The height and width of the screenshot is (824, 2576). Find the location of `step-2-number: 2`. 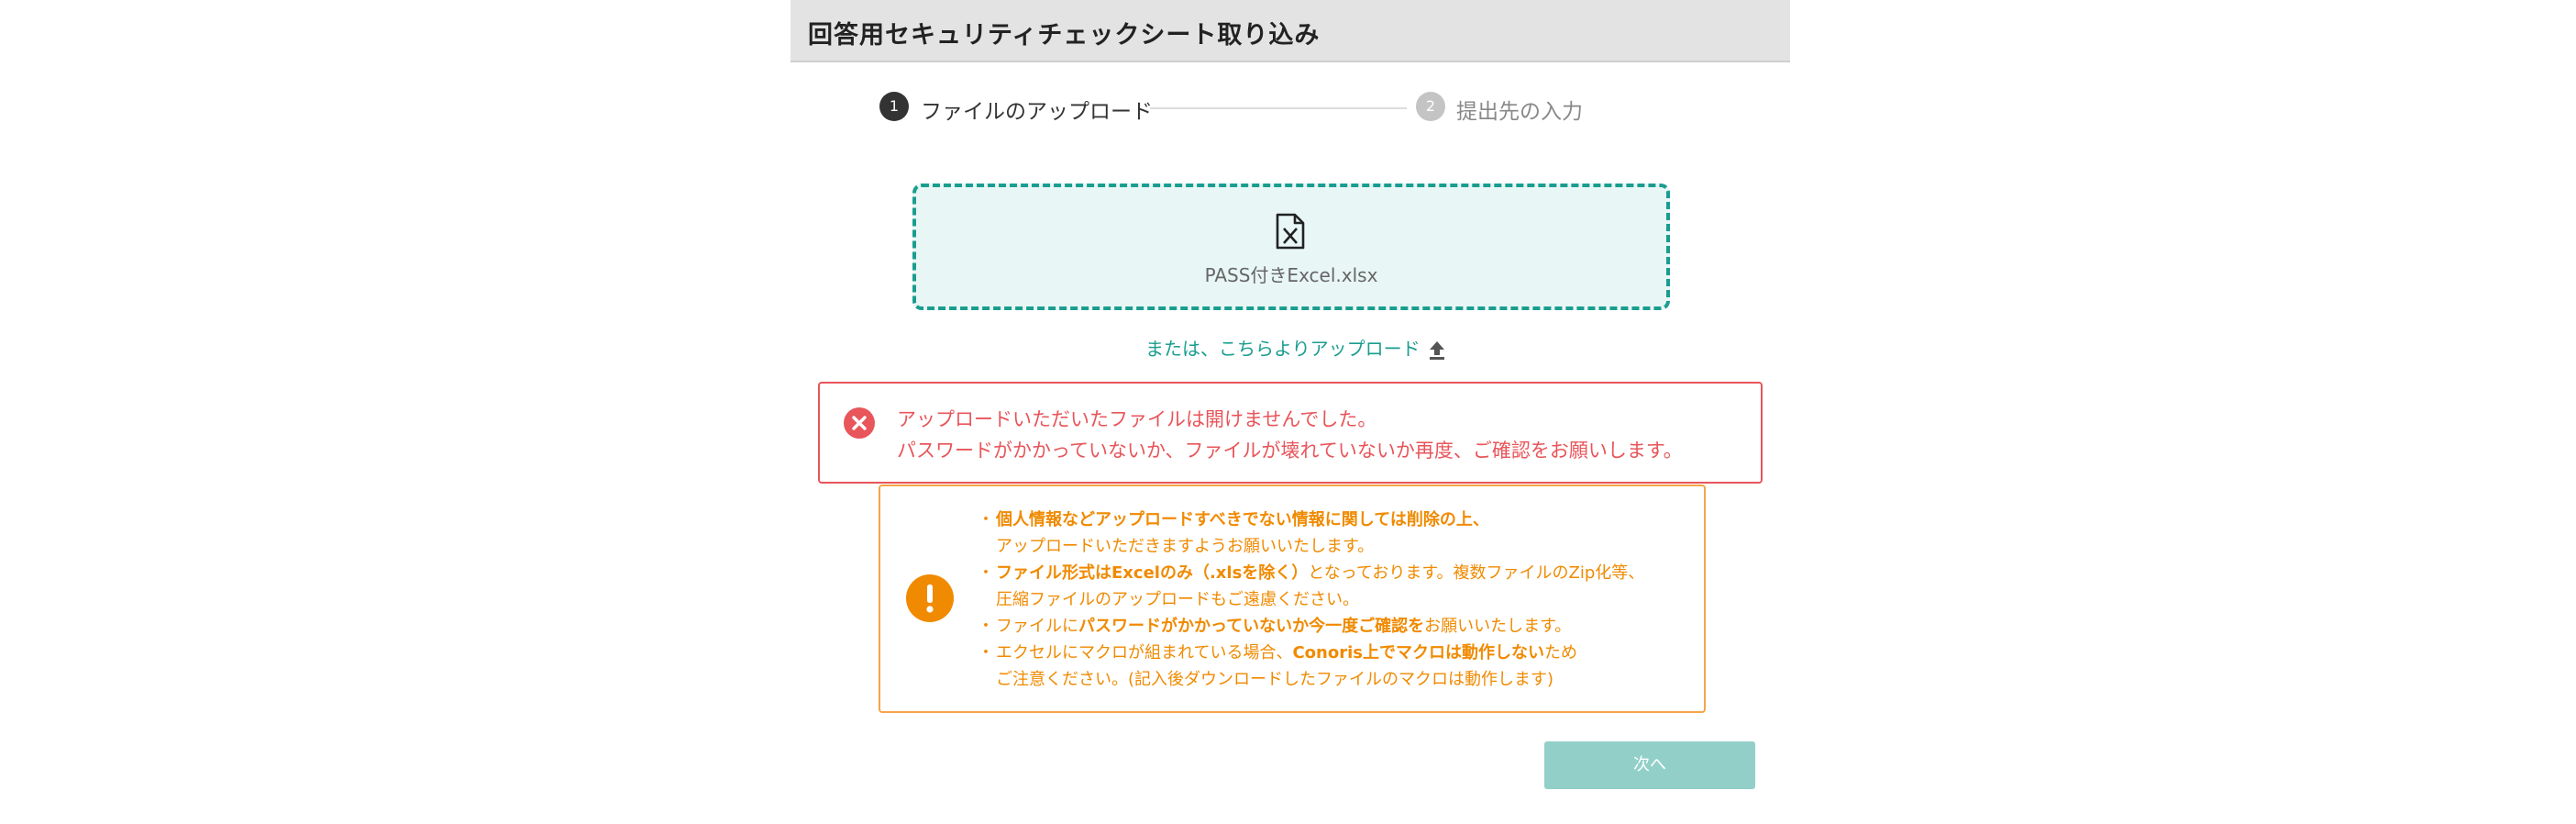

step-2-number: 2 is located at coordinates (1430, 107).